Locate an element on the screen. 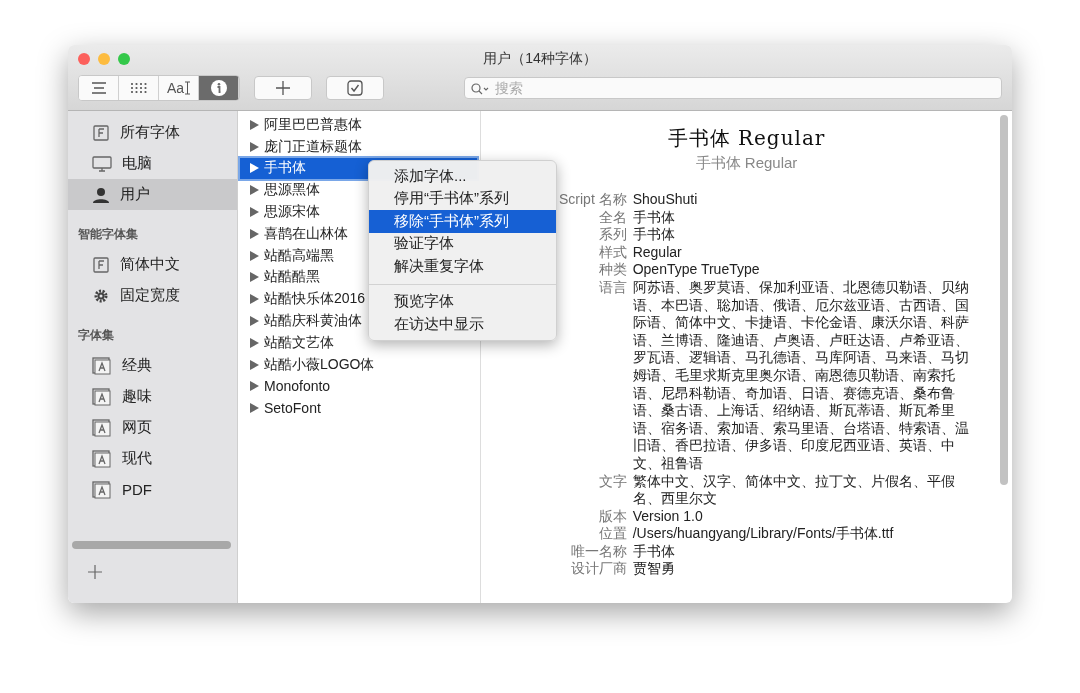  validate-button is located at coordinates (355, 88).